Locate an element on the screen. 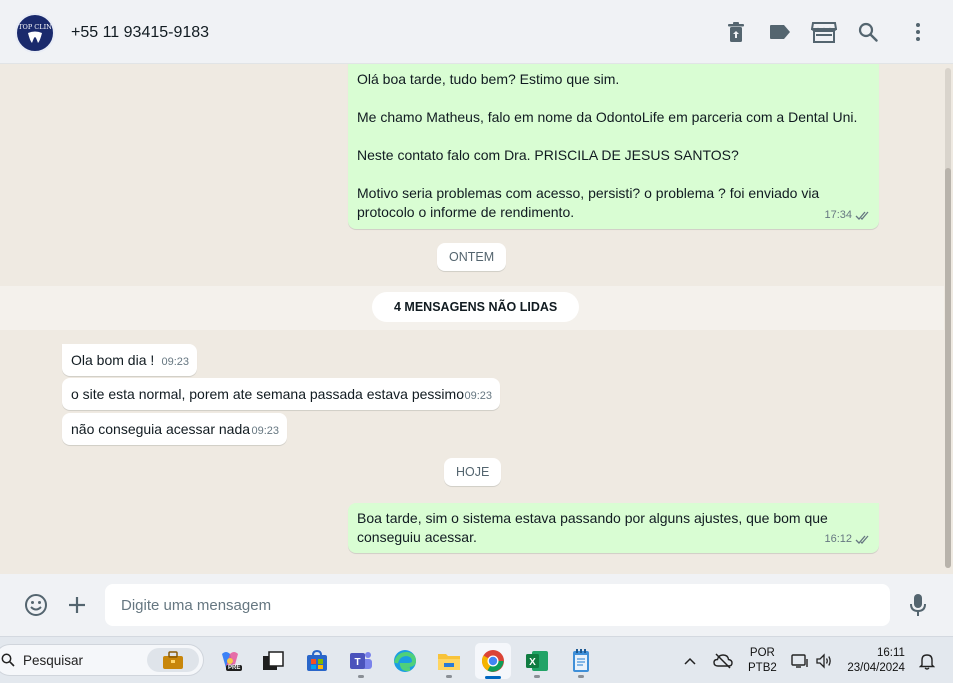 Image resolution: width=953 pixels, height=683 pixels. label-icon is located at coordinates (780, 32).